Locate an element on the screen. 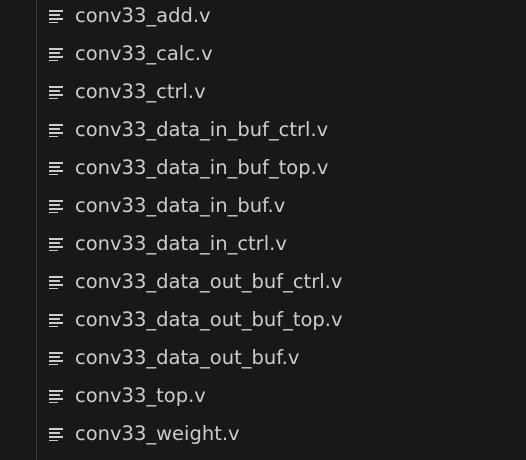  file-name: conv33_ctrl.v is located at coordinates (140, 91).